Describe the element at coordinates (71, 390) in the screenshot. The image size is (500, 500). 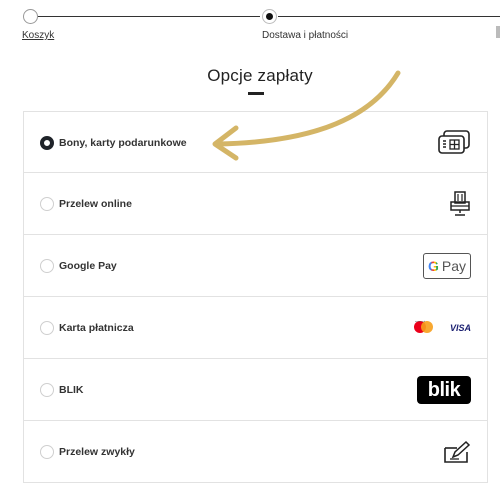
I see `payment-option-label: BLIK` at that location.